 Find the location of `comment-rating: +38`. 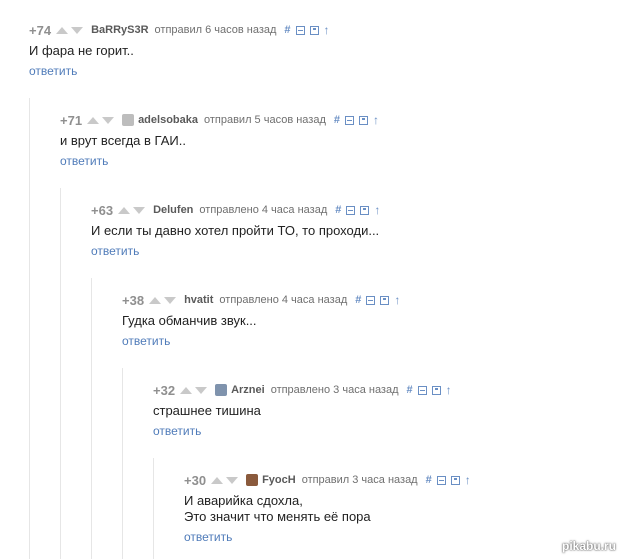

comment-rating: +38 is located at coordinates (133, 300).